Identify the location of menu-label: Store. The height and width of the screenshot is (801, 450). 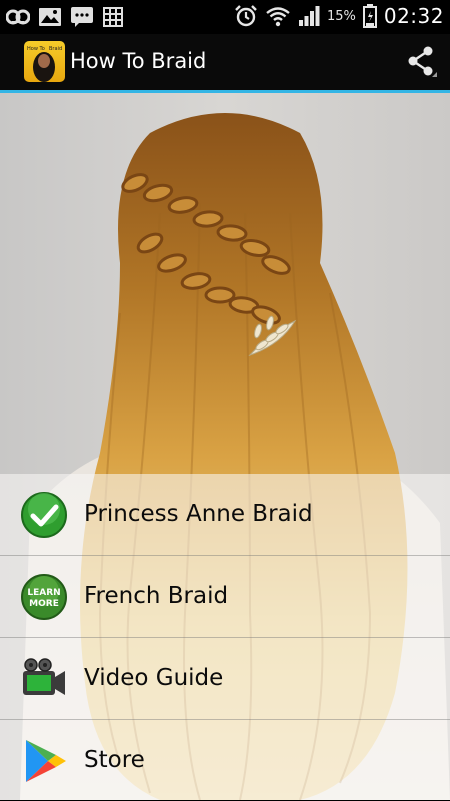
(114, 760).